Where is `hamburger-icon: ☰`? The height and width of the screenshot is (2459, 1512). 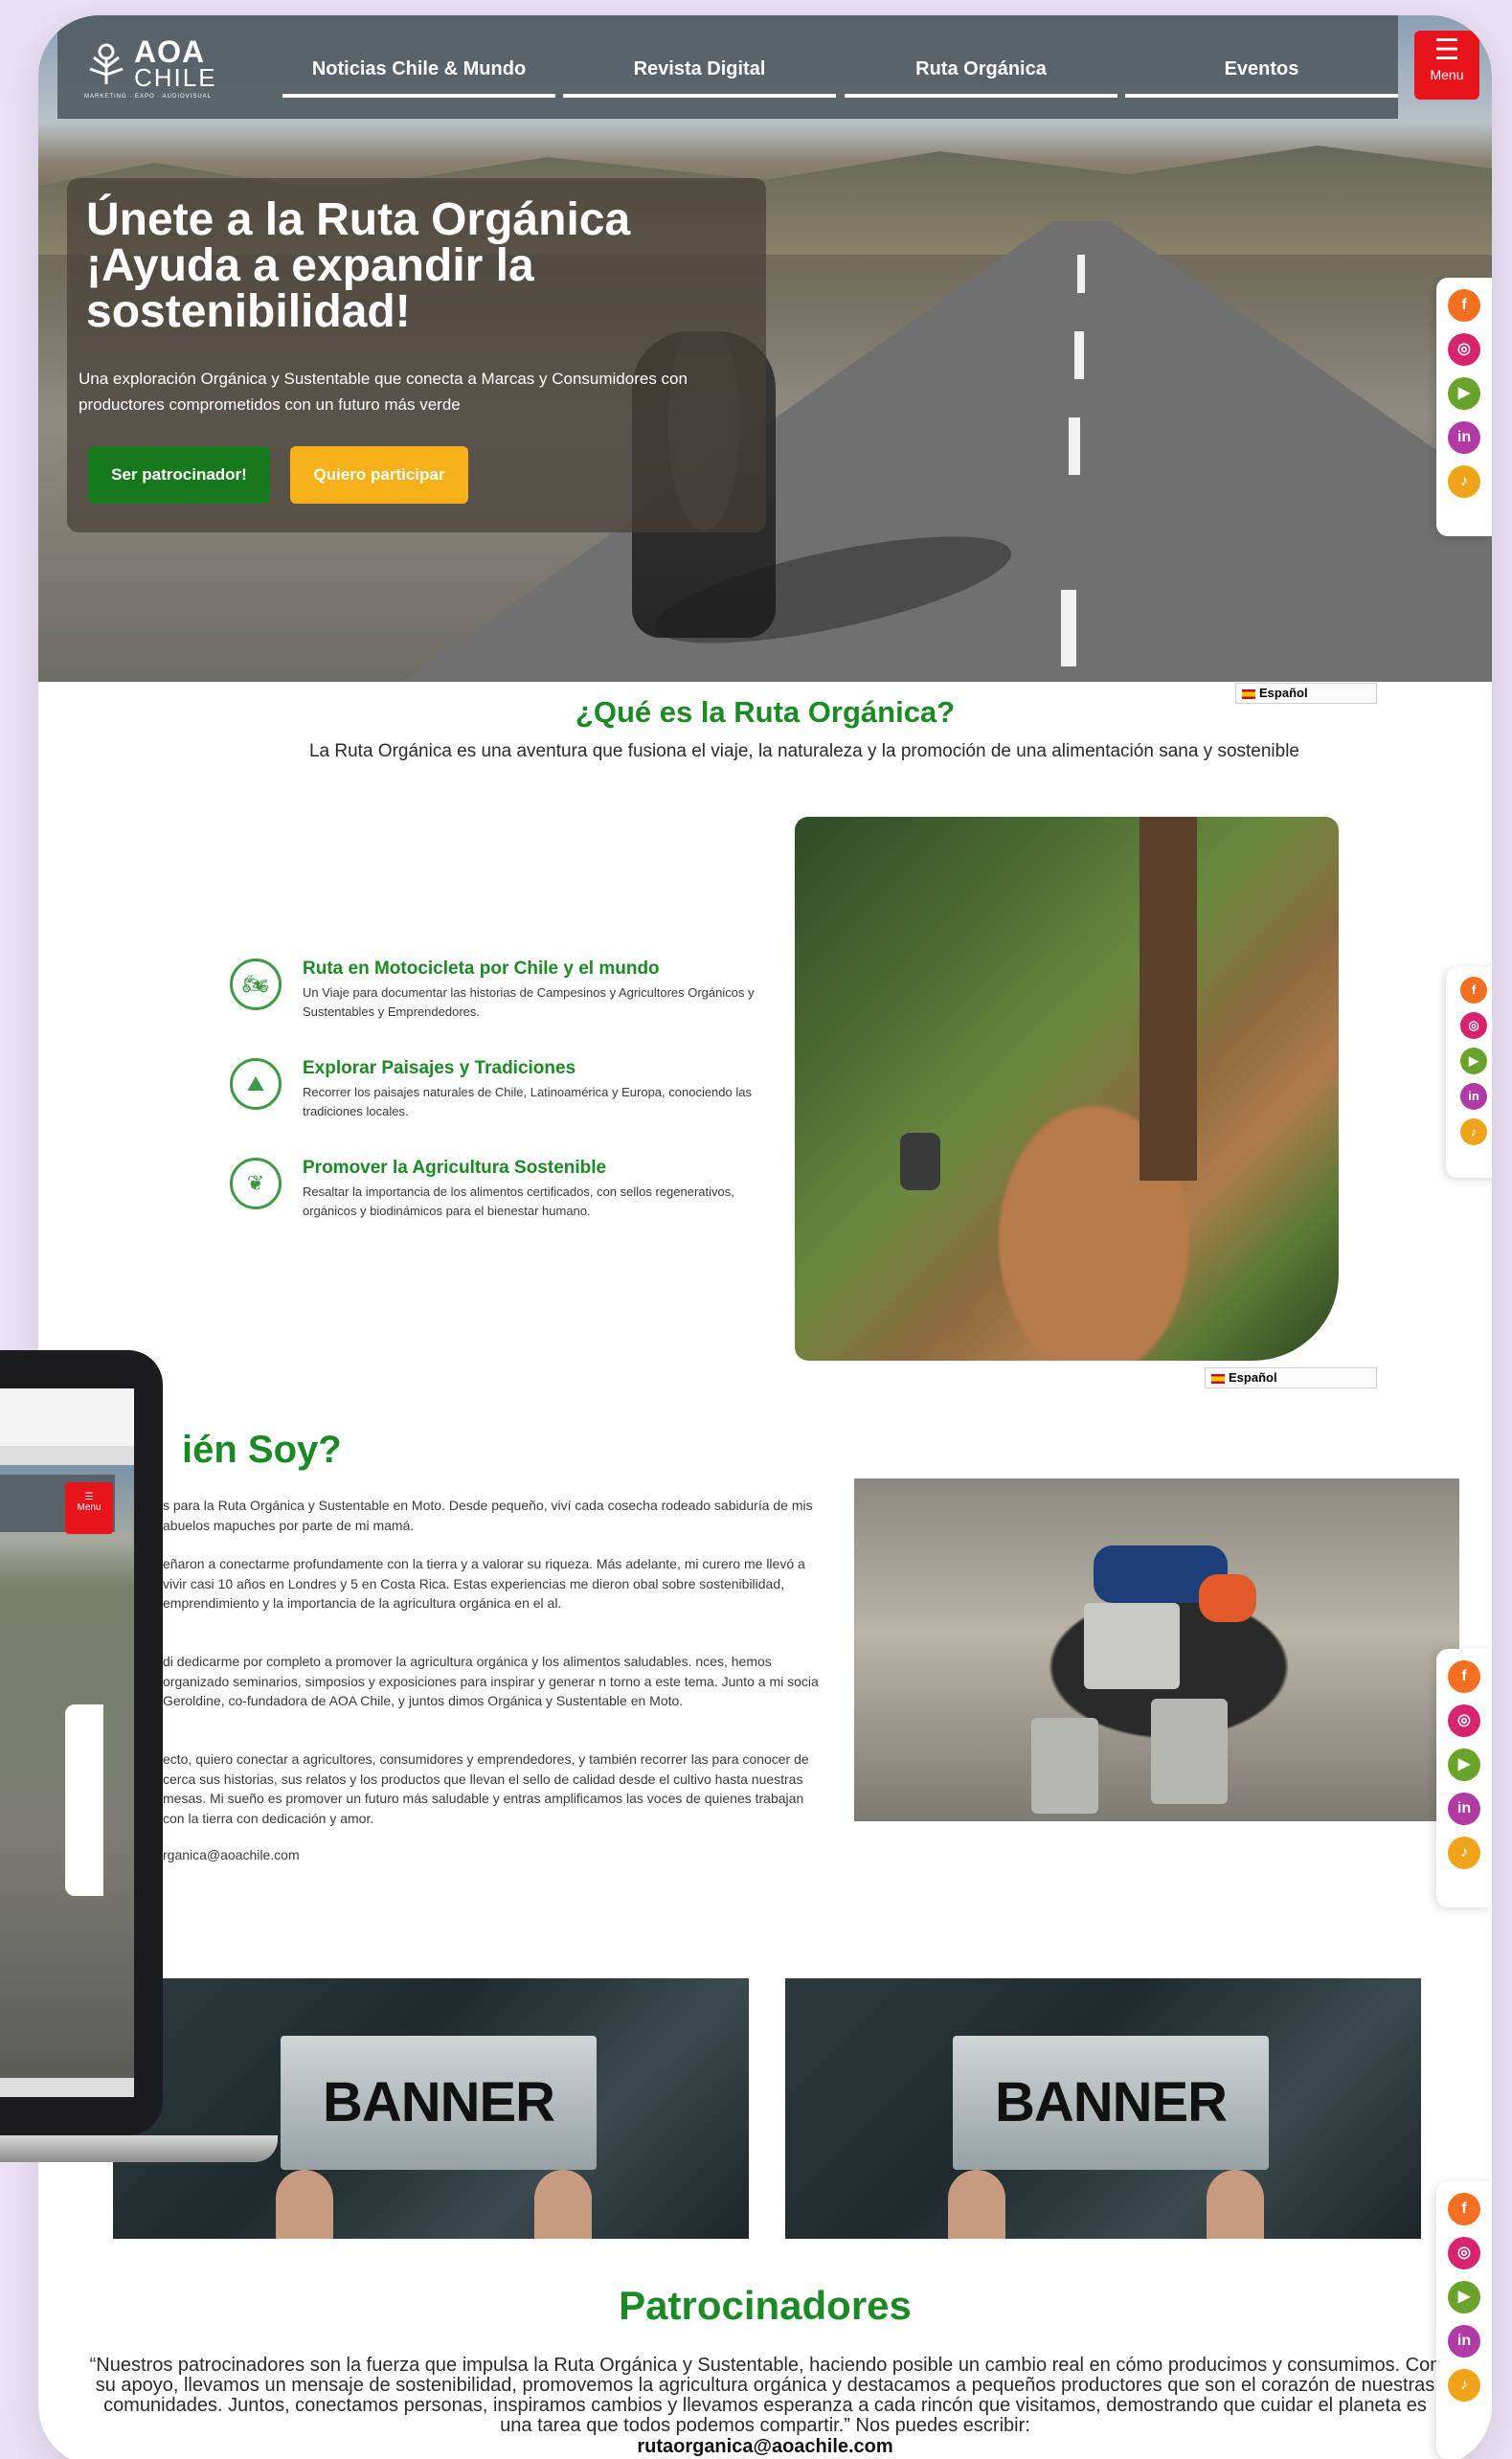 hamburger-icon: ☰ is located at coordinates (1446, 50).